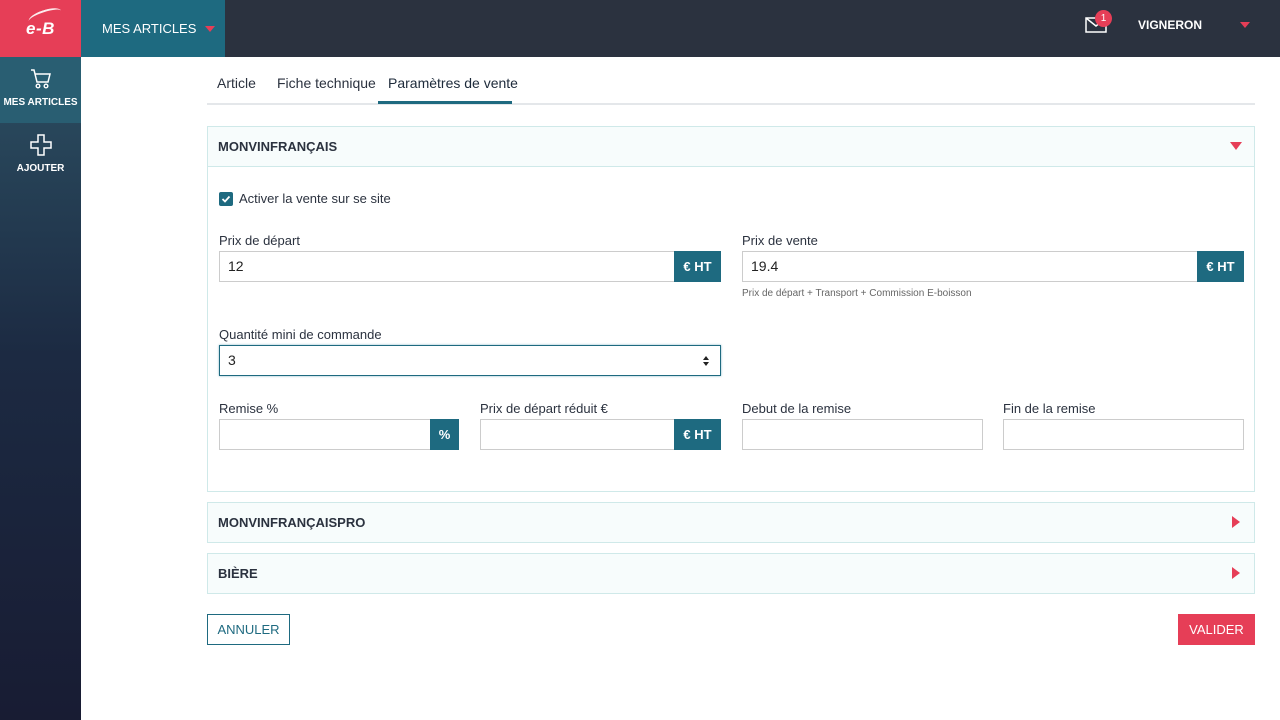 Image resolution: width=1280 pixels, height=720 pixels. Describe the element at coordinates (970, 266) in the screenshot. I see `prix-vente-input: 19.4` at that location.